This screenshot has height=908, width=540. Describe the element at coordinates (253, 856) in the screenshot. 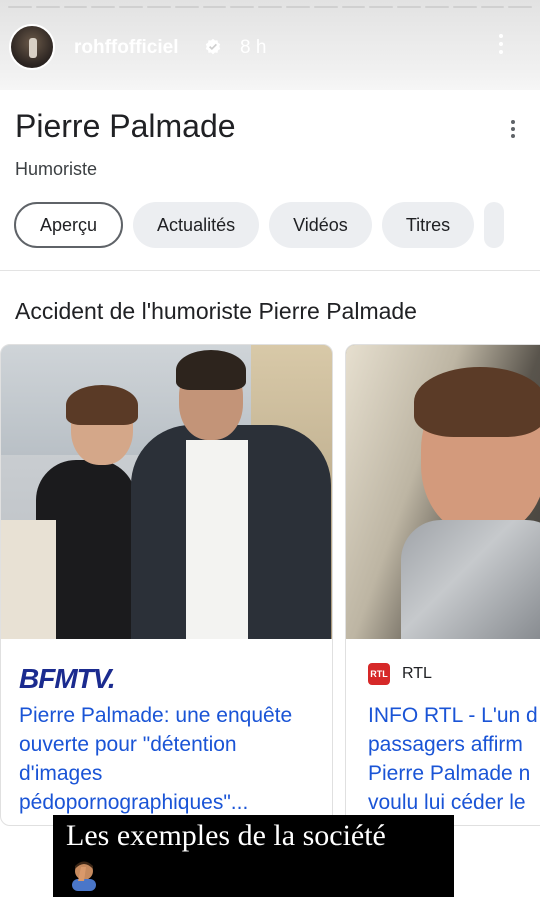

I see `story-caption: Les exemples de la société` at that location.